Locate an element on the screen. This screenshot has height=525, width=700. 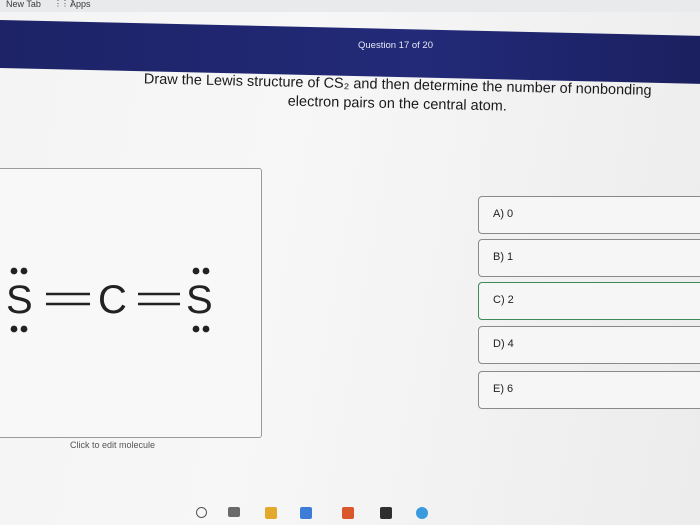
bond-double-right is located at coordinates (159, 299).